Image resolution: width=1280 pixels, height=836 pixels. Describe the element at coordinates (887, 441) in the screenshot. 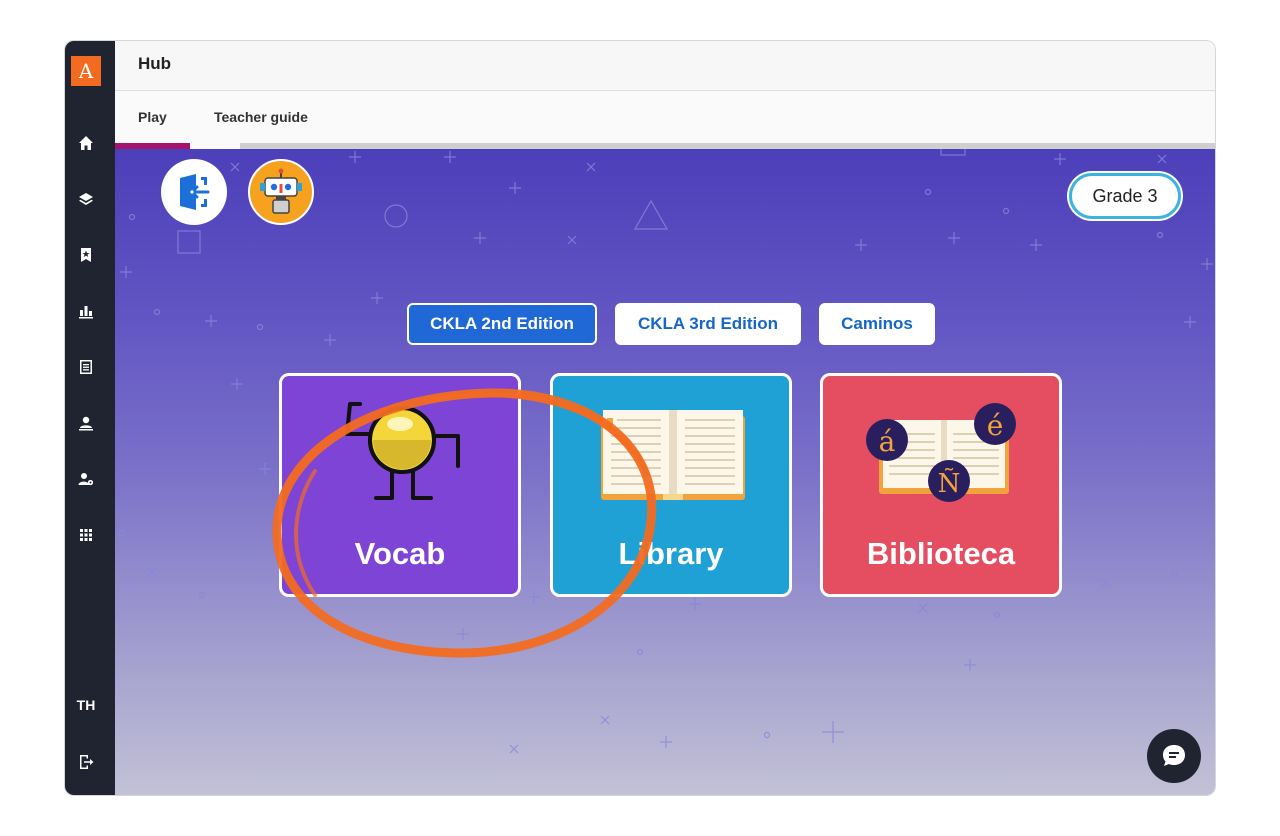

I see `badge-a-accent: á` at that location.